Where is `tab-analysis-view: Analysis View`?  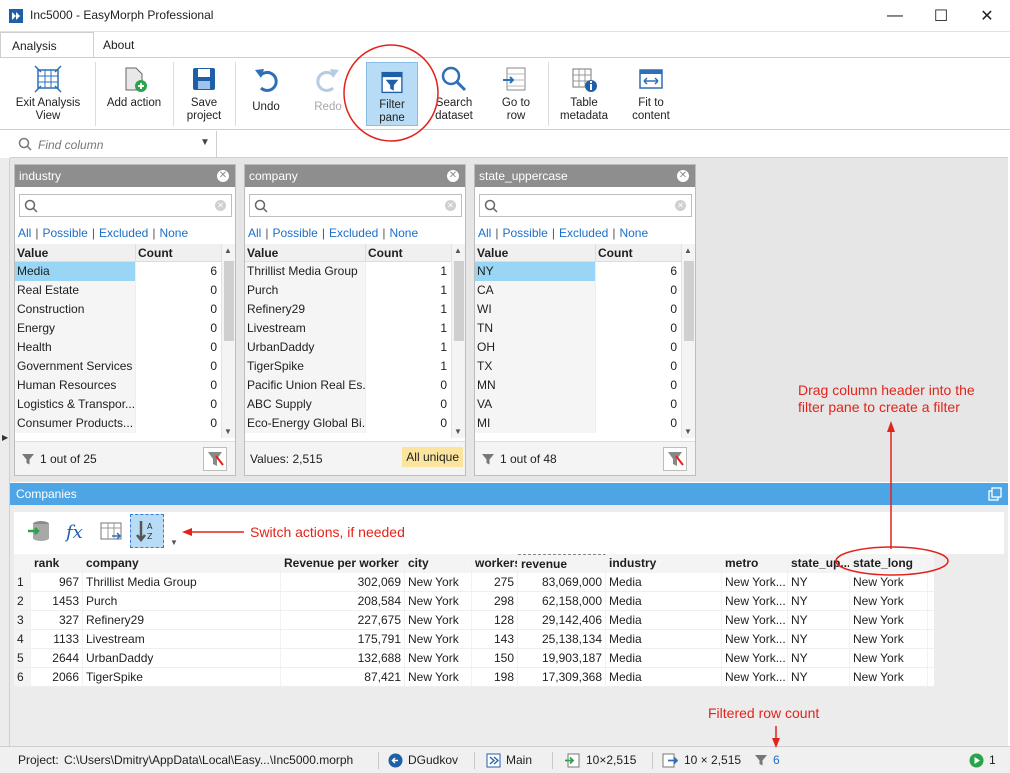
tab-analysis-view: Analysis View is located at coordinates (47, 55).